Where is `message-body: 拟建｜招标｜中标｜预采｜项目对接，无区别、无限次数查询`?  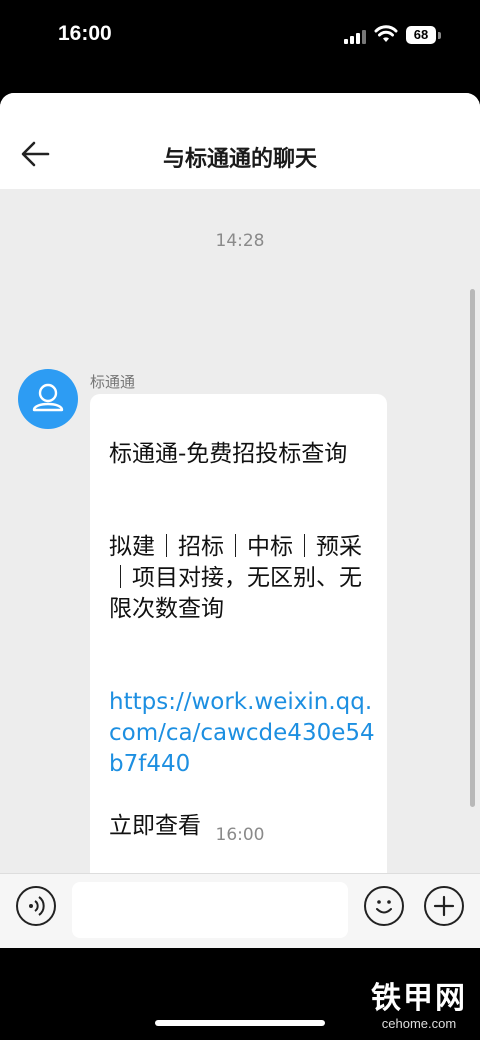
message-body: 拟建｜招标｜中标｜预采｜项目对接，无区别、无限次数查询 is located at coordinates (235, 578).